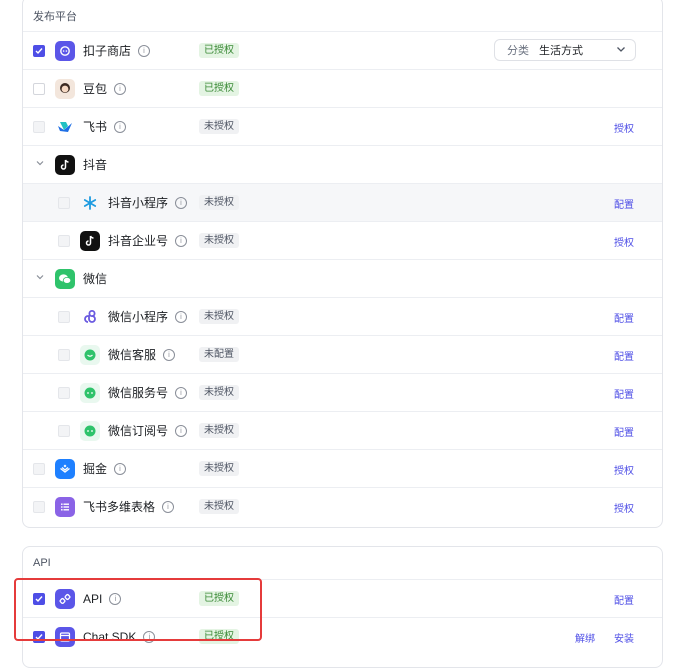 The height and width of the screenshot is (668, 687). I want to click on wechat-subscription-icon, so click(90, 430).